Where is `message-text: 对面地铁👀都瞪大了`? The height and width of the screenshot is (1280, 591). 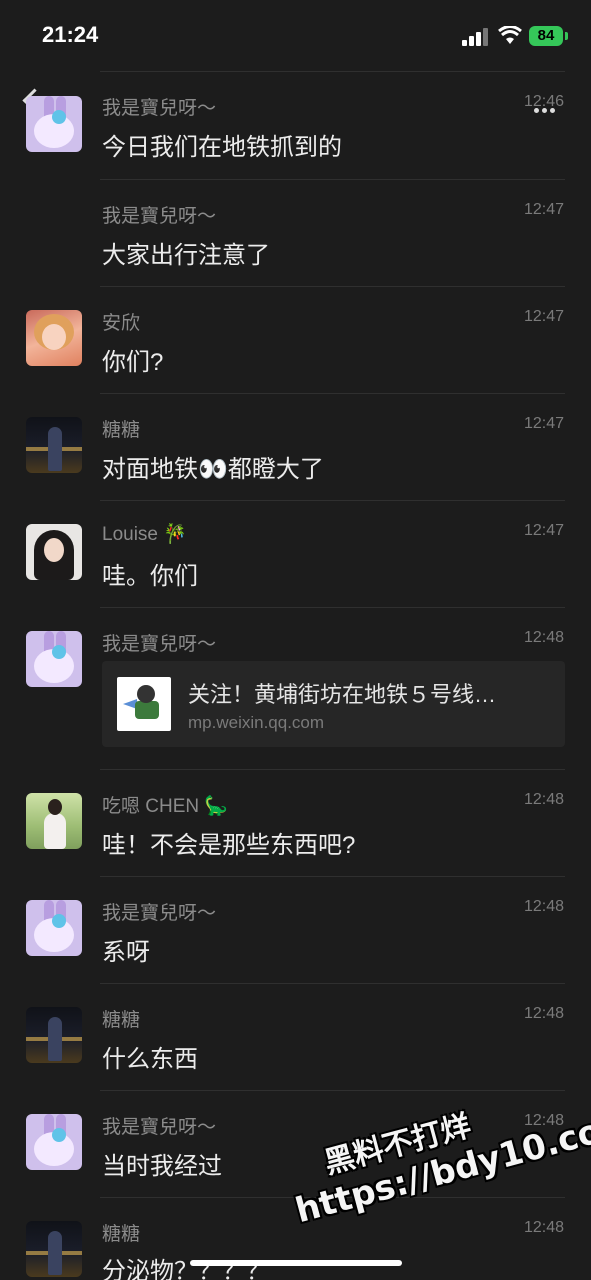 message-text: 对面地铁👀都瞪大了 is located at coordinates (213, 466).